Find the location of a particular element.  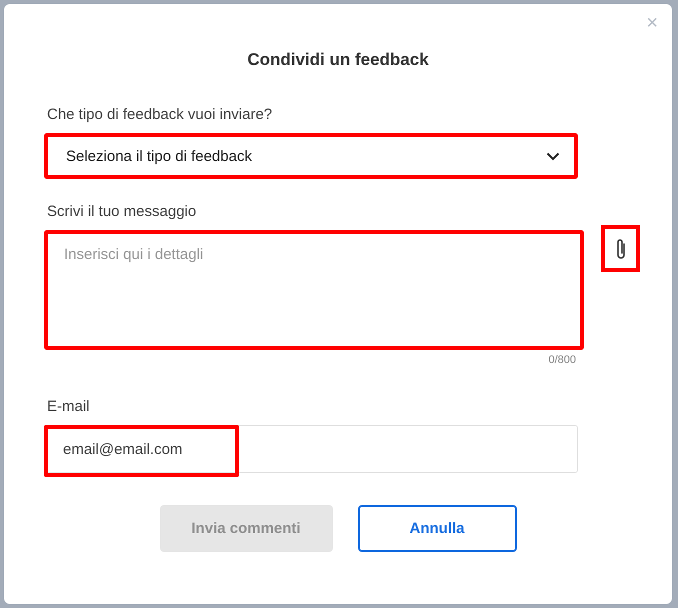

field-label: E-mail is located at coordinates (69, 406).